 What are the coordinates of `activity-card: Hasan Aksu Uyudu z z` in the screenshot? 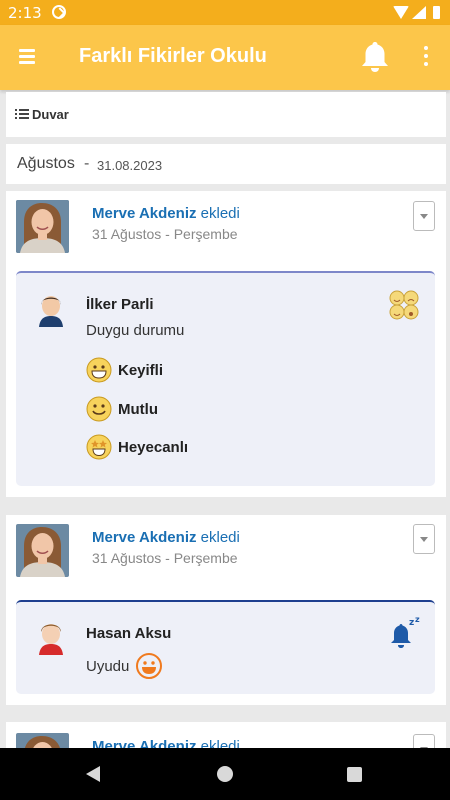 It's located at (225, 647).